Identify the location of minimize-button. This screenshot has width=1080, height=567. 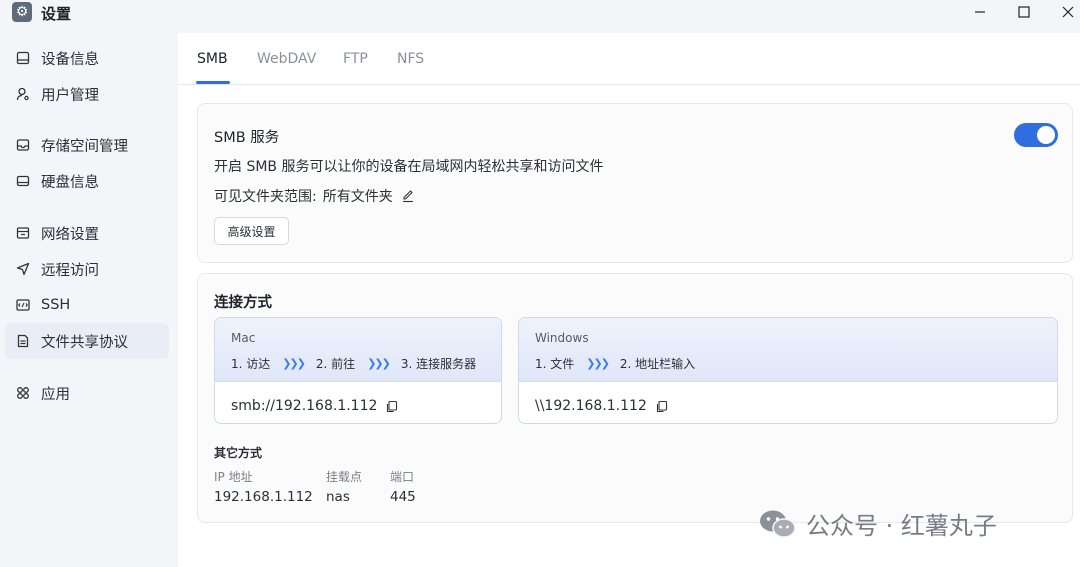
(980, 12).